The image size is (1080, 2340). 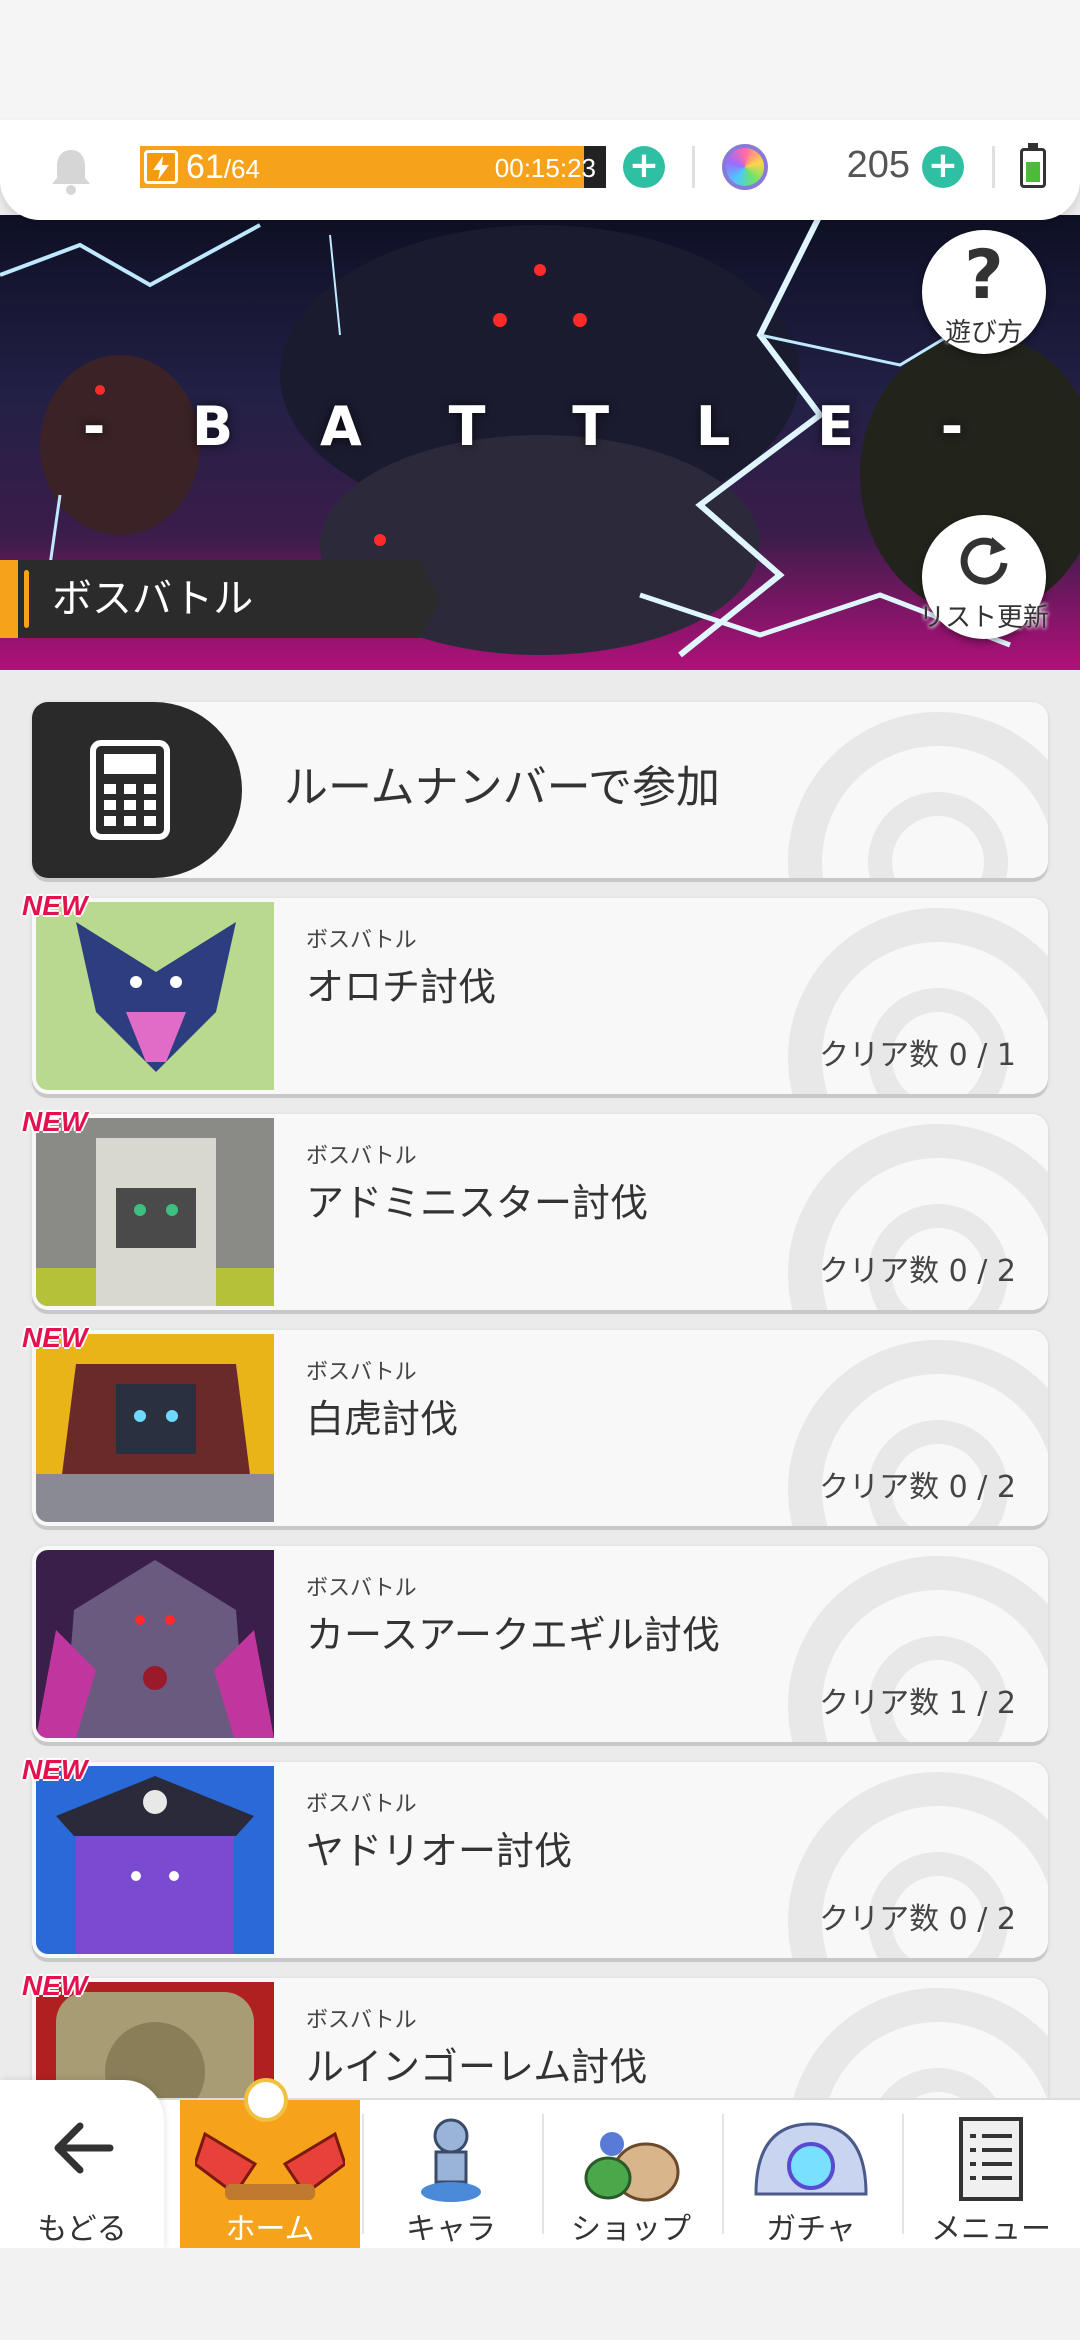 I want to click on nav-home-button: ホーム, so click(x=270, y=2175).